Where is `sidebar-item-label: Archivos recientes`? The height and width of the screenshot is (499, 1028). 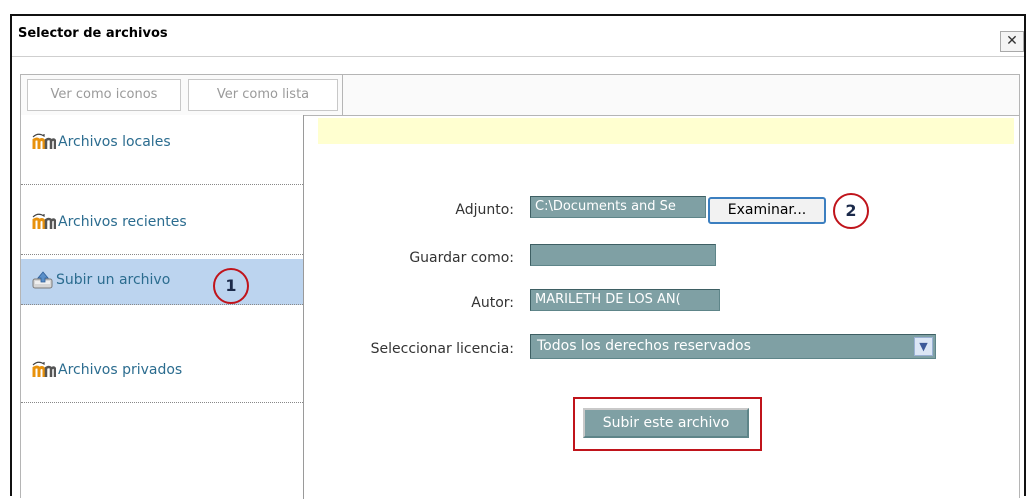 sidebar-item-label: Archivos recientes is located at coordinates (122, 222).